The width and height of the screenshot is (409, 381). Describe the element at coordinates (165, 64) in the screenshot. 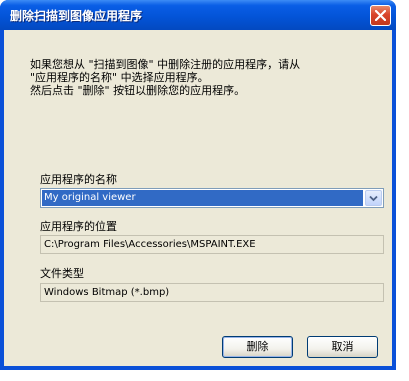

I see `instruction-line: 如果您想从 "扫描到图像" 中删除注册的应用程序，请从` at that location.